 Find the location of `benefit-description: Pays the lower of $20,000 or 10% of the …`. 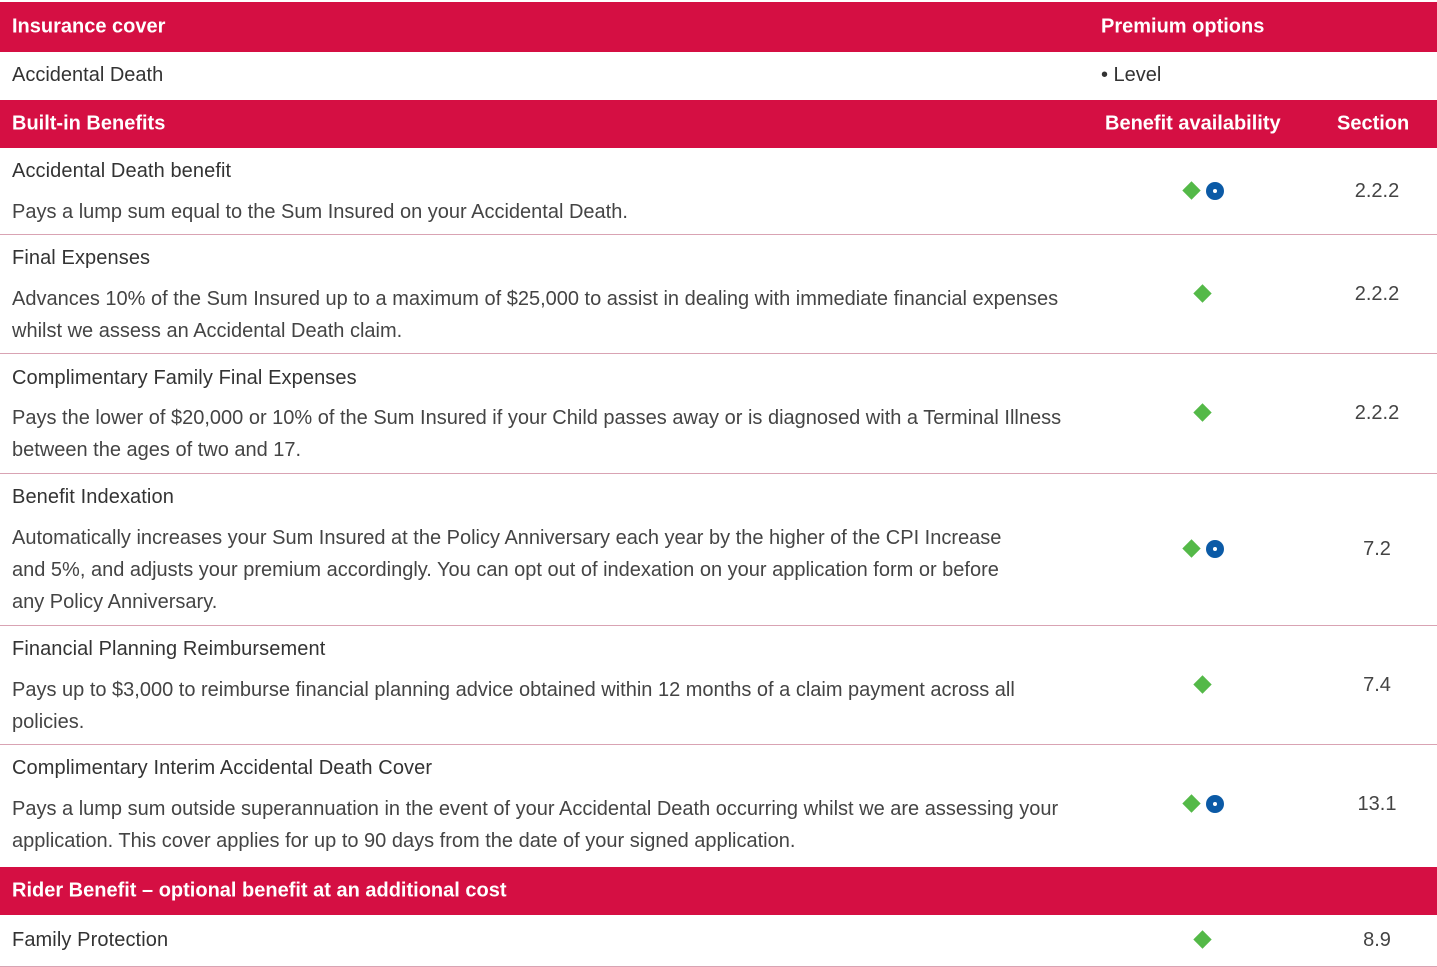

benefit-description: Pays the lower of $20,000 or 10% of the … is located at coordinates (537, 434).